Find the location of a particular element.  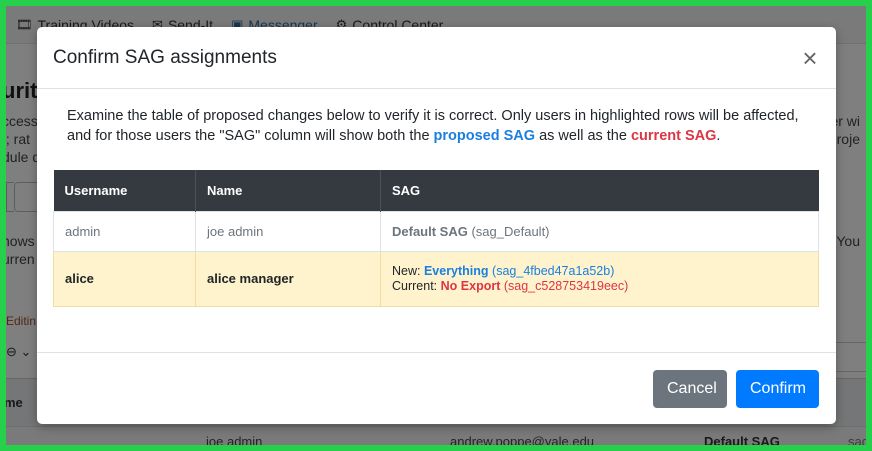

new-sag-id: (sag_4fbed47a1a52b) is located at coordinates (553, 270).